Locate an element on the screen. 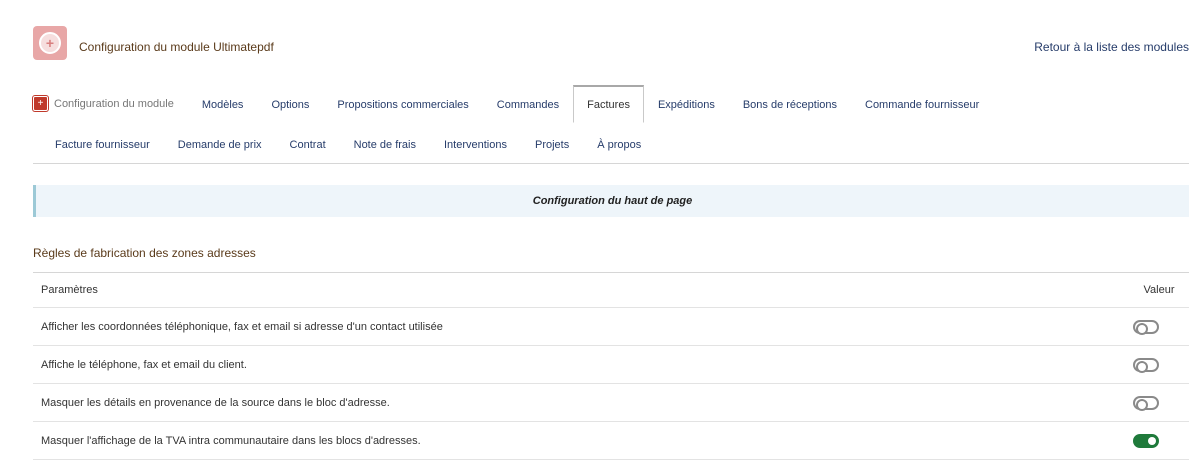  tab-factures: Factures is located at coordinates (608, 104).